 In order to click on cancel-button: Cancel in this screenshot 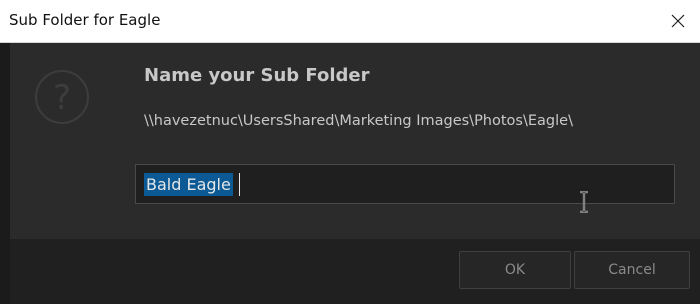, I will do `click(632, 270)`.